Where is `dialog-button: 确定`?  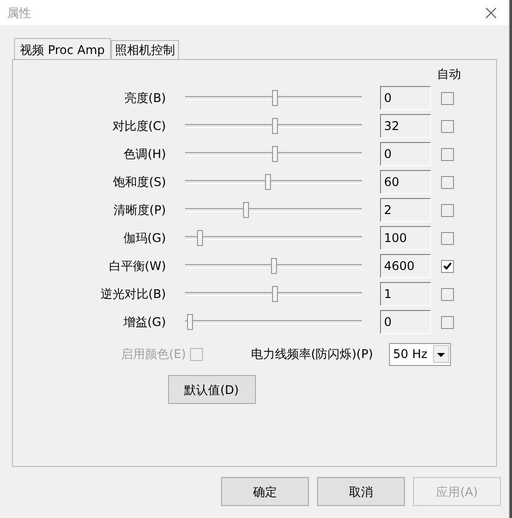
dialog-button: 确定 is located at coordinates (265, 491).